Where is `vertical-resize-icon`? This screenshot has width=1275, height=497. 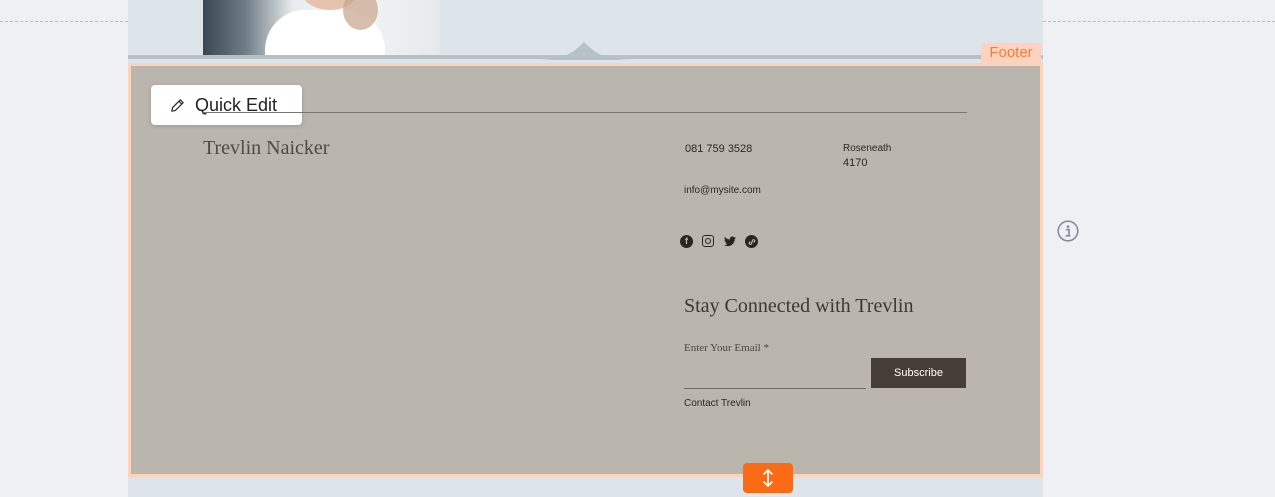 vertical-resize-icon is located at coordinates (768, 478).